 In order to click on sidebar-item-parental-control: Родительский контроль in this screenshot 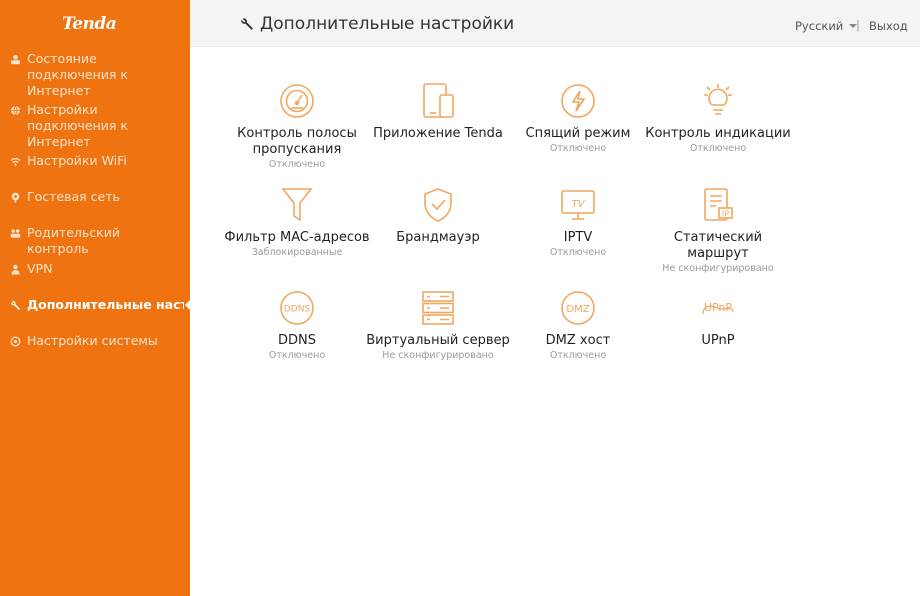, I will do `click(95, 243)`.